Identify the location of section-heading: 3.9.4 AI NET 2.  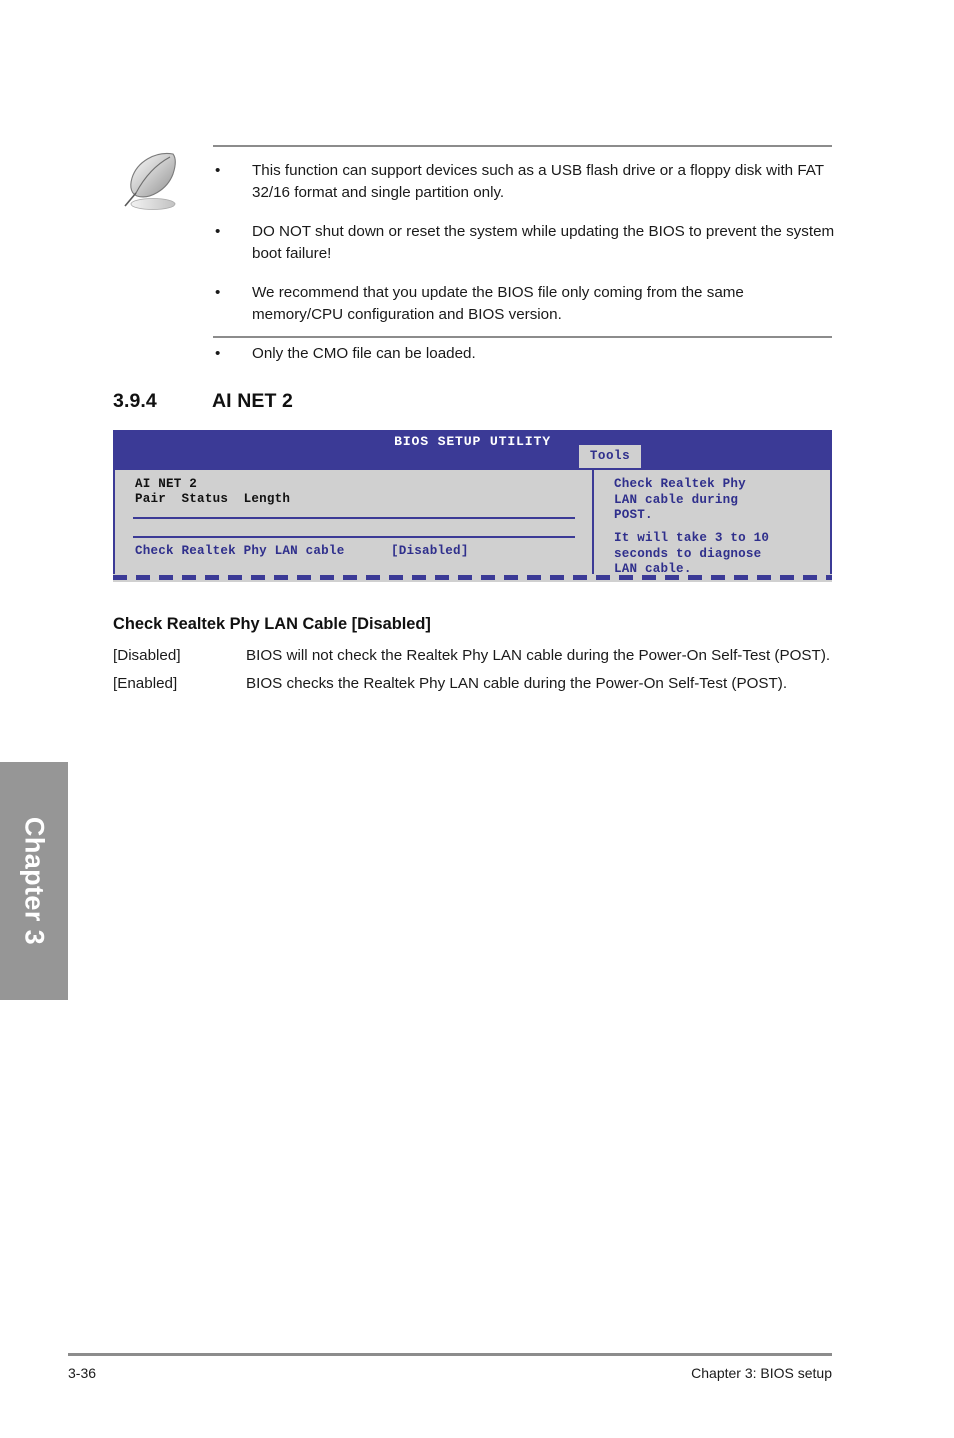
(473, 401).